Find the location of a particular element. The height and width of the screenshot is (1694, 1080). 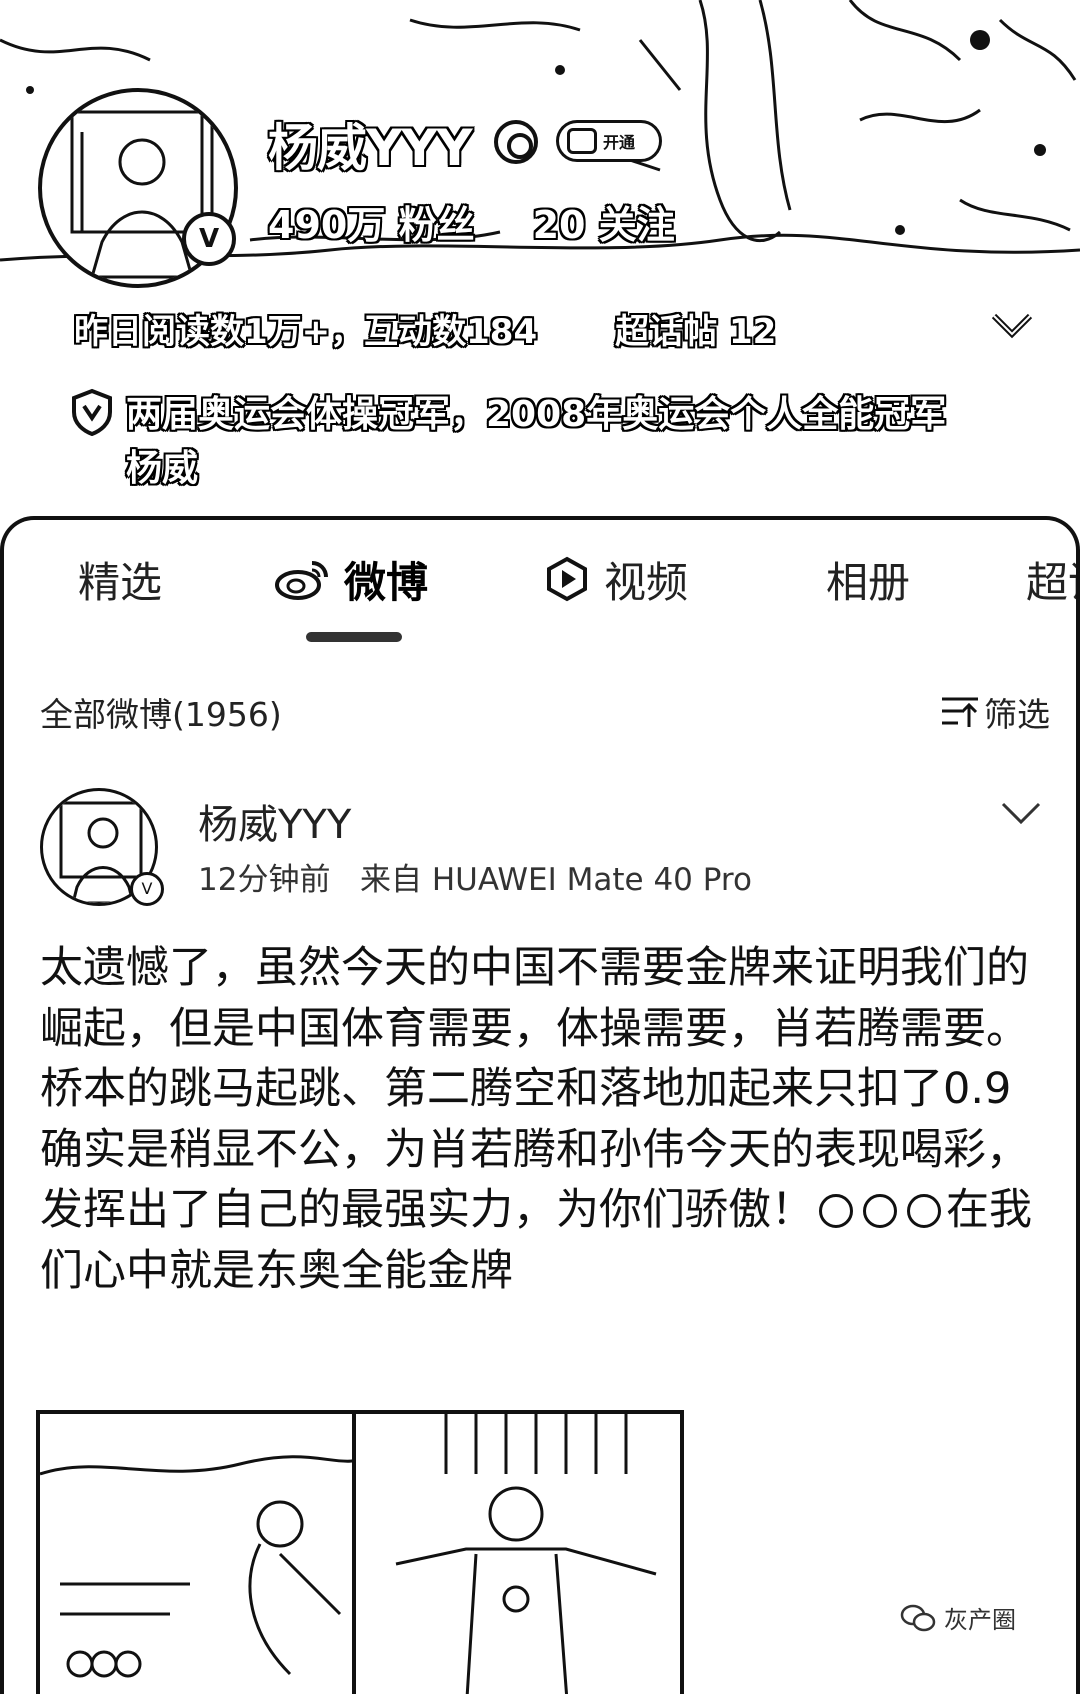

profile-tabs: 精选 微博 视频 相册 超话 is located at coordinates (540, 579).